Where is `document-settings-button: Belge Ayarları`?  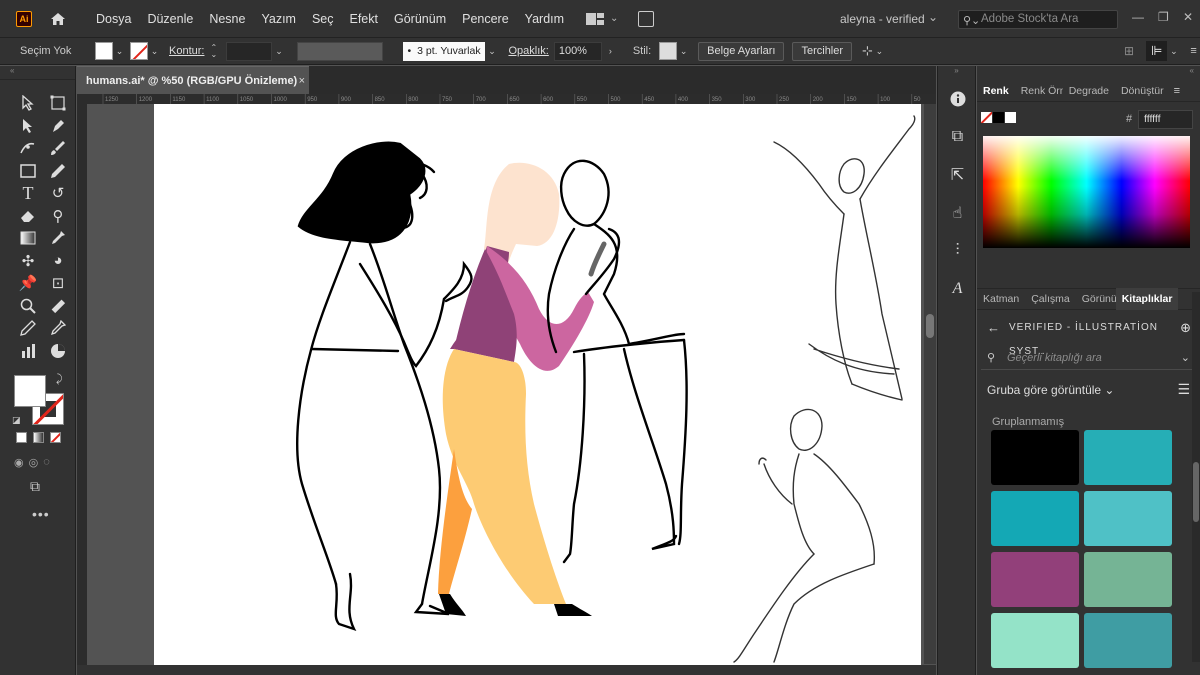
document-settings-button: Belge Ayarları is located at coordinates (741, 51).